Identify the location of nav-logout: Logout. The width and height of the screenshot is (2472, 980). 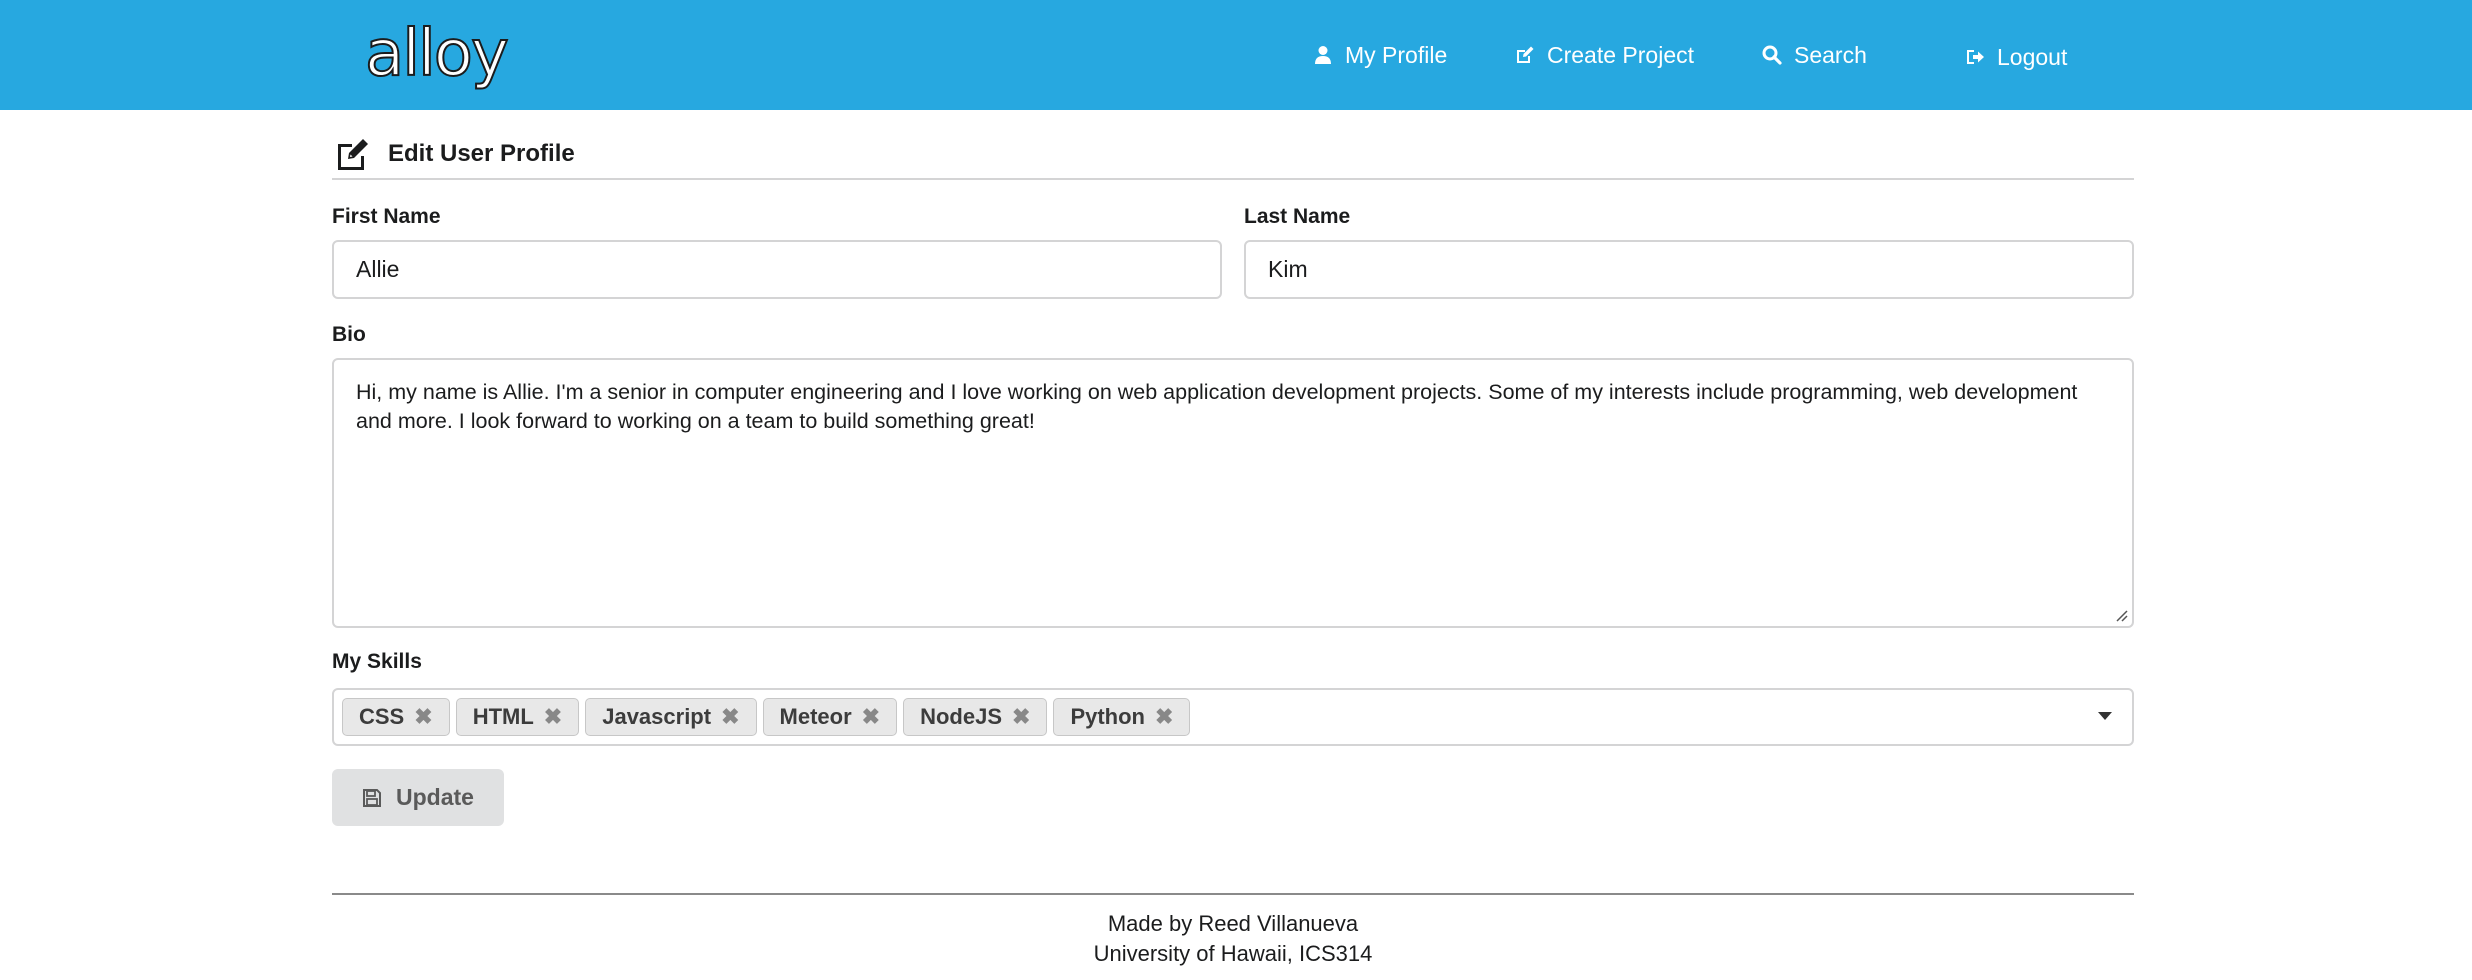
(2016, 57).